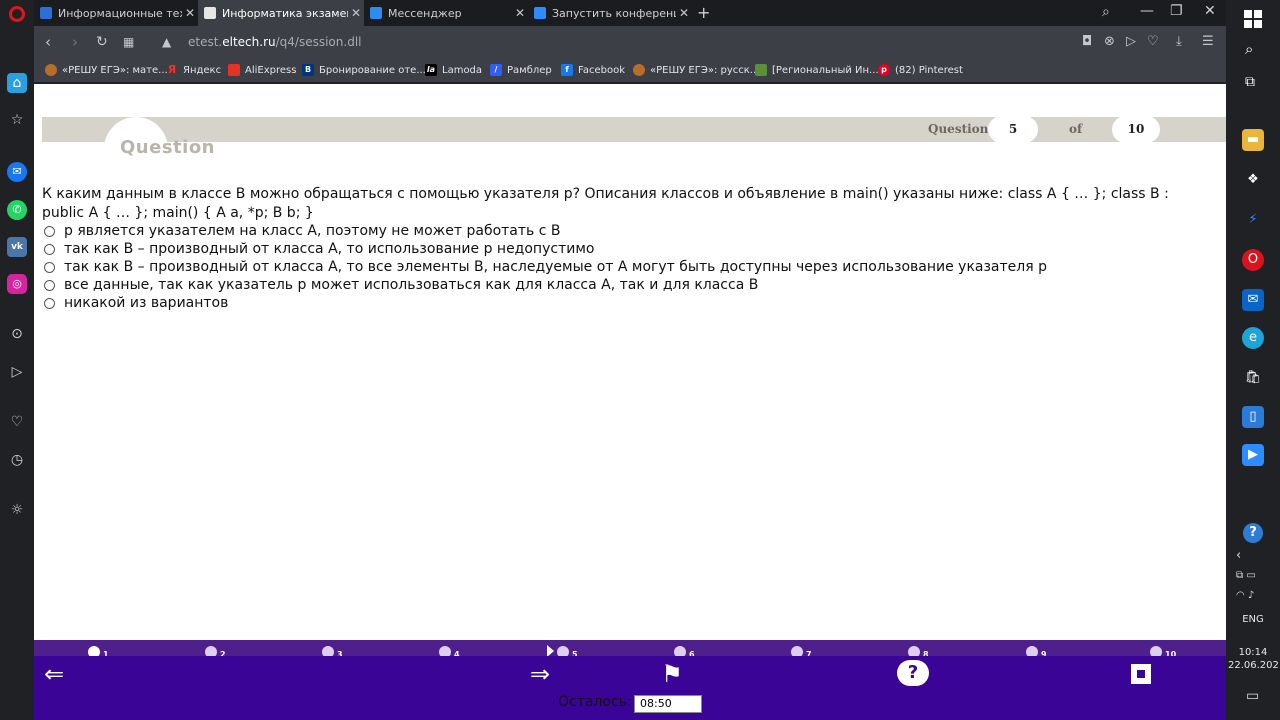  Describe the element at coordinates (262, 70) in the screenshot. I see `bookmark-aliexpress: AliExpress` at that location.